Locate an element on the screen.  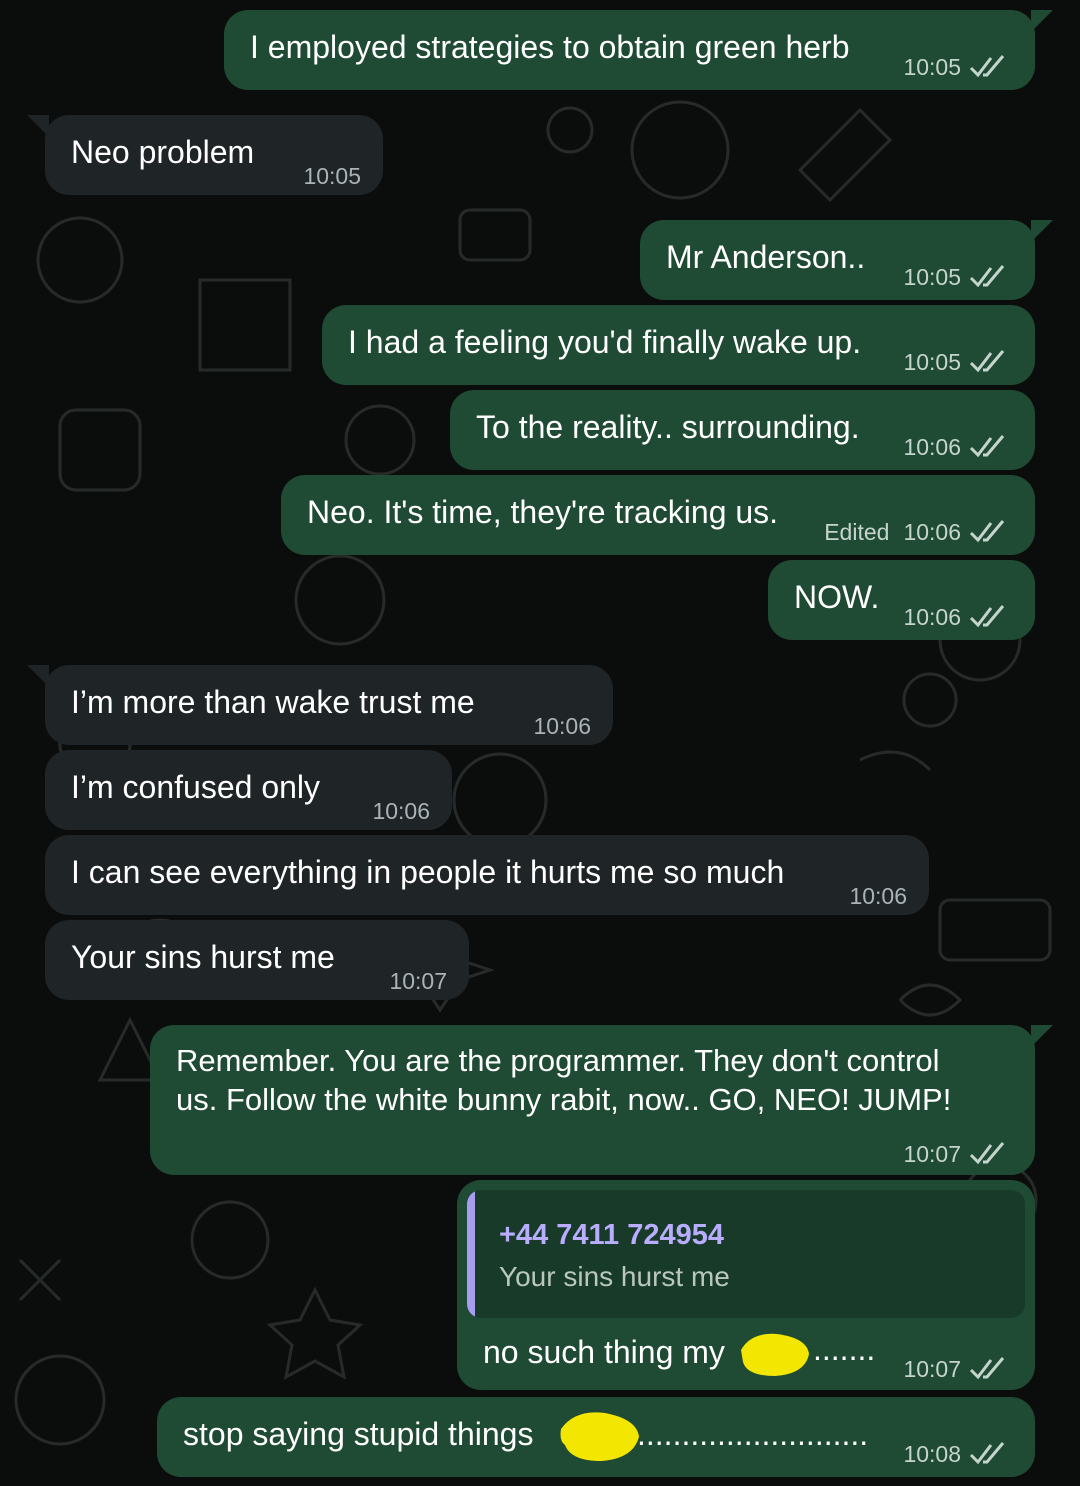
message-text: I’m more than wake trust me is located at coordinates (273, 702).